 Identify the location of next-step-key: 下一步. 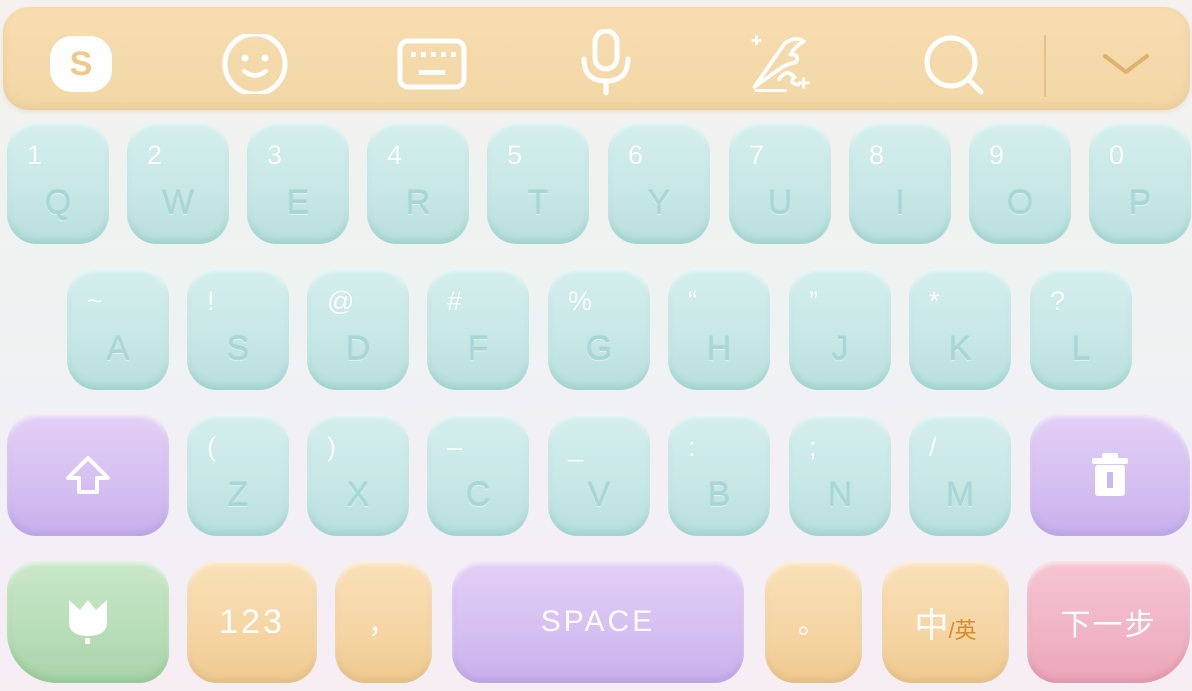
(1108, 622).